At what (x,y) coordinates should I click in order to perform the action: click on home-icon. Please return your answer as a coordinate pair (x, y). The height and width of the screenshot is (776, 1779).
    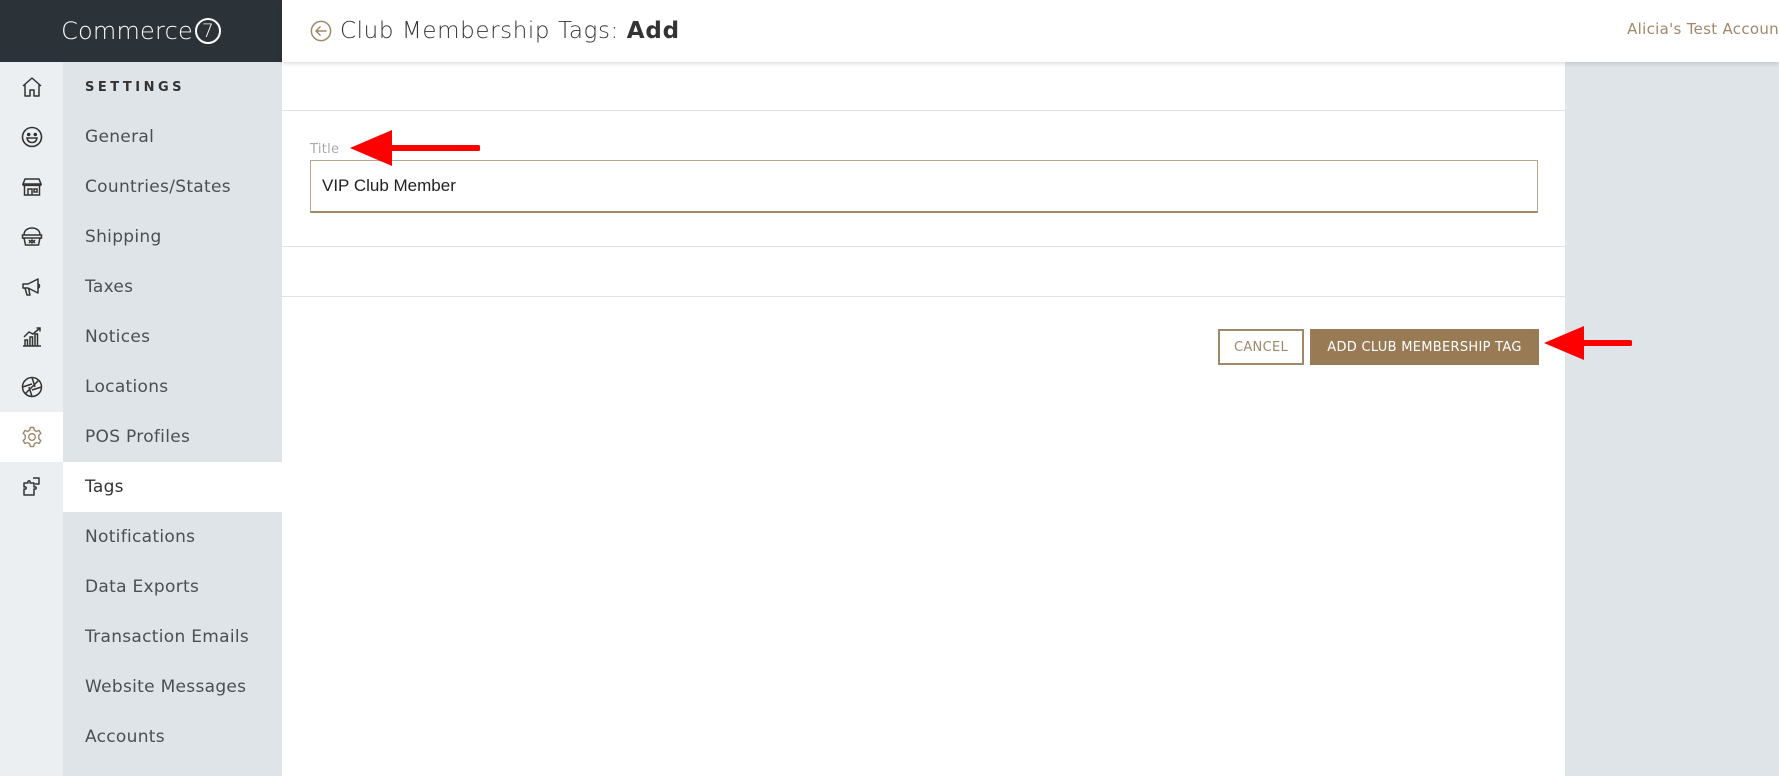
    Looking at the image, I should click on (31, 87).